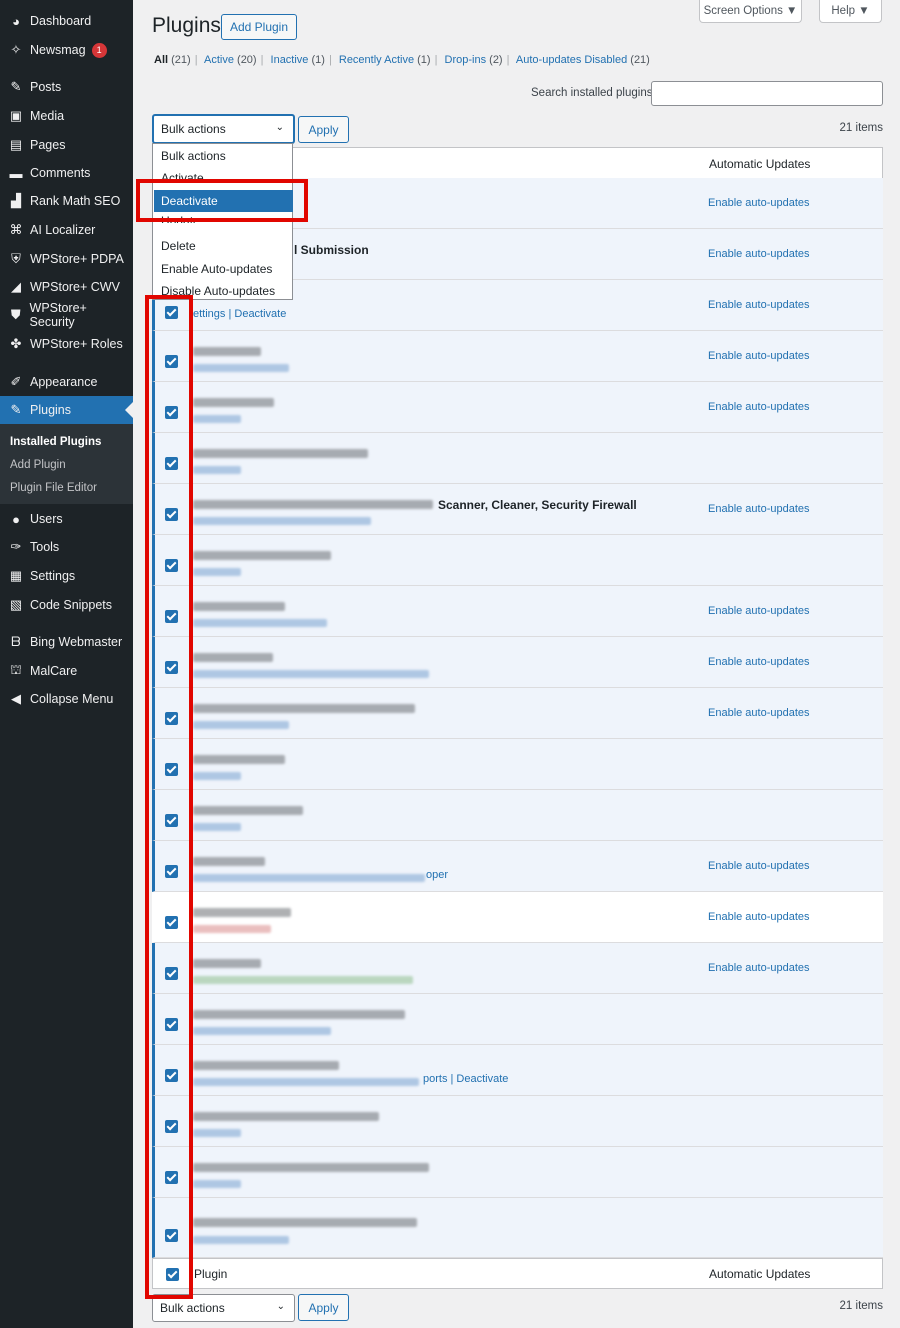  What do you see at coordinates (182, 175) in the screenshot?
I see `option-activate: Activate` at bounding box center [182, 175].